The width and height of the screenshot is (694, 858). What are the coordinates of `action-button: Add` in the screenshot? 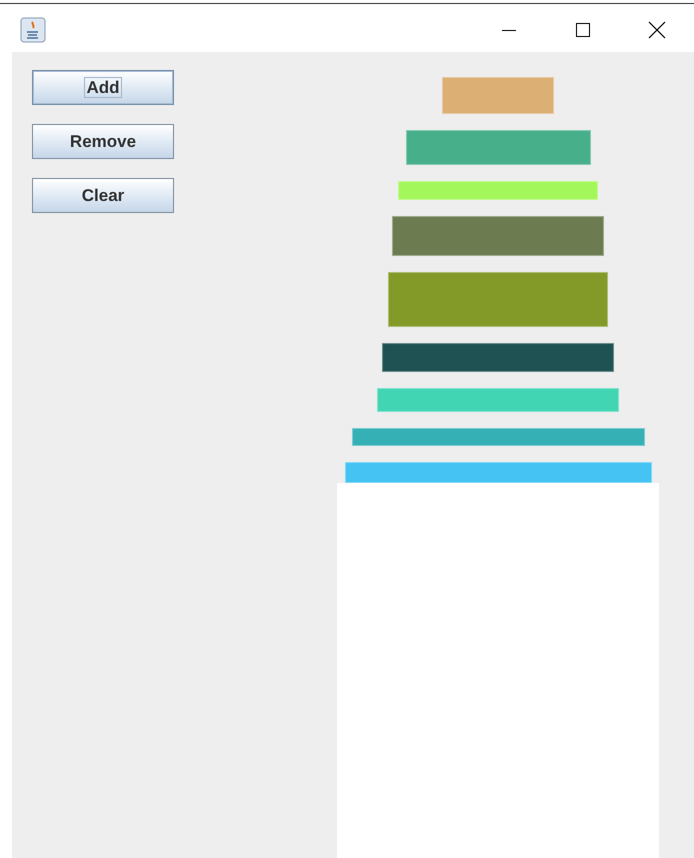 It's located at (103, 87).